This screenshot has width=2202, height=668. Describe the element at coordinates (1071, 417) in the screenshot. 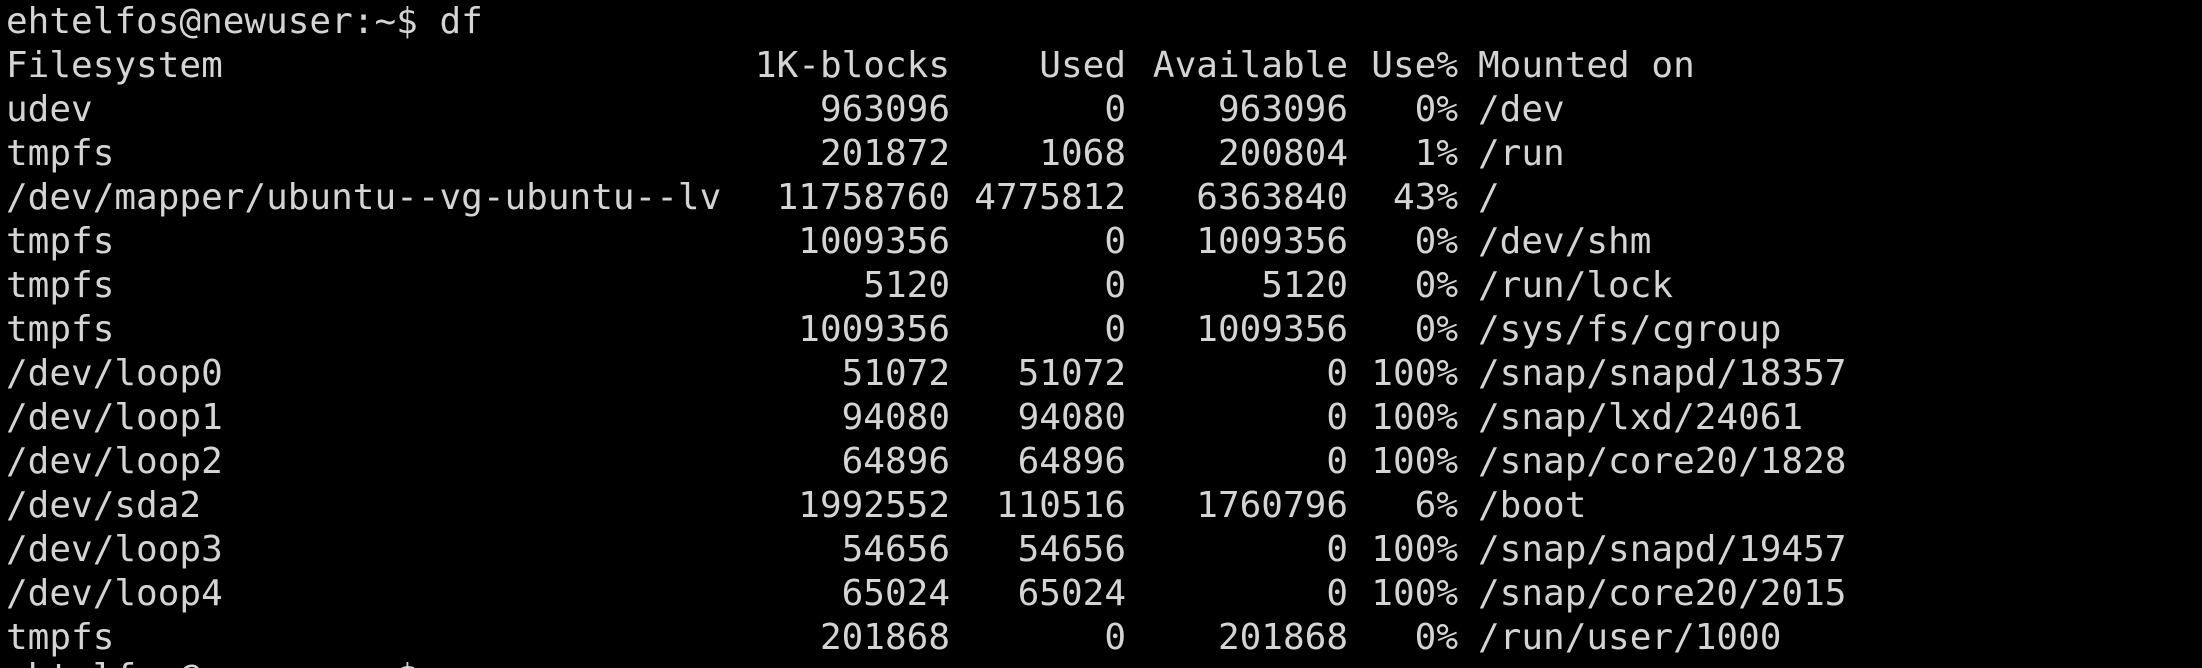

I see `row-used: 94080` at that location.